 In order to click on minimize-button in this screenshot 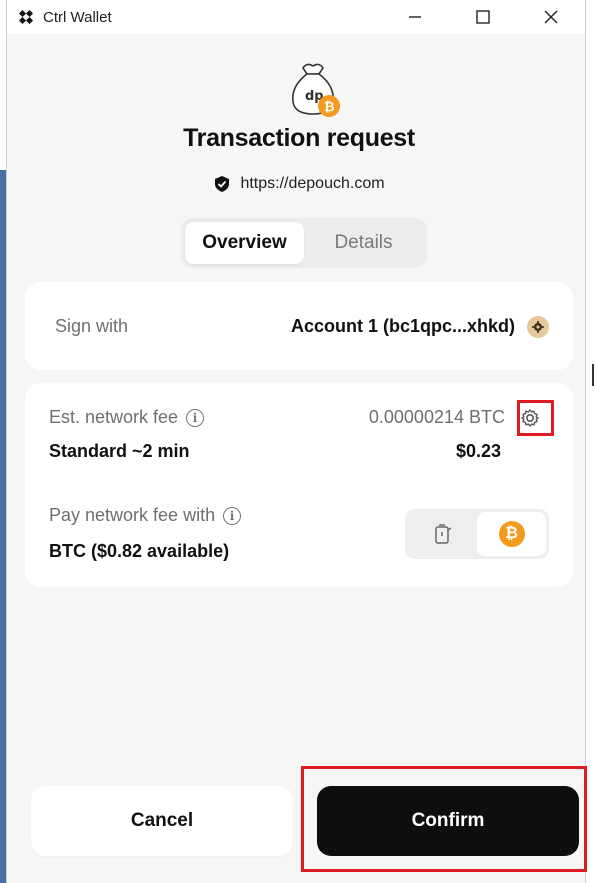, I will do `click(415, 17)`.